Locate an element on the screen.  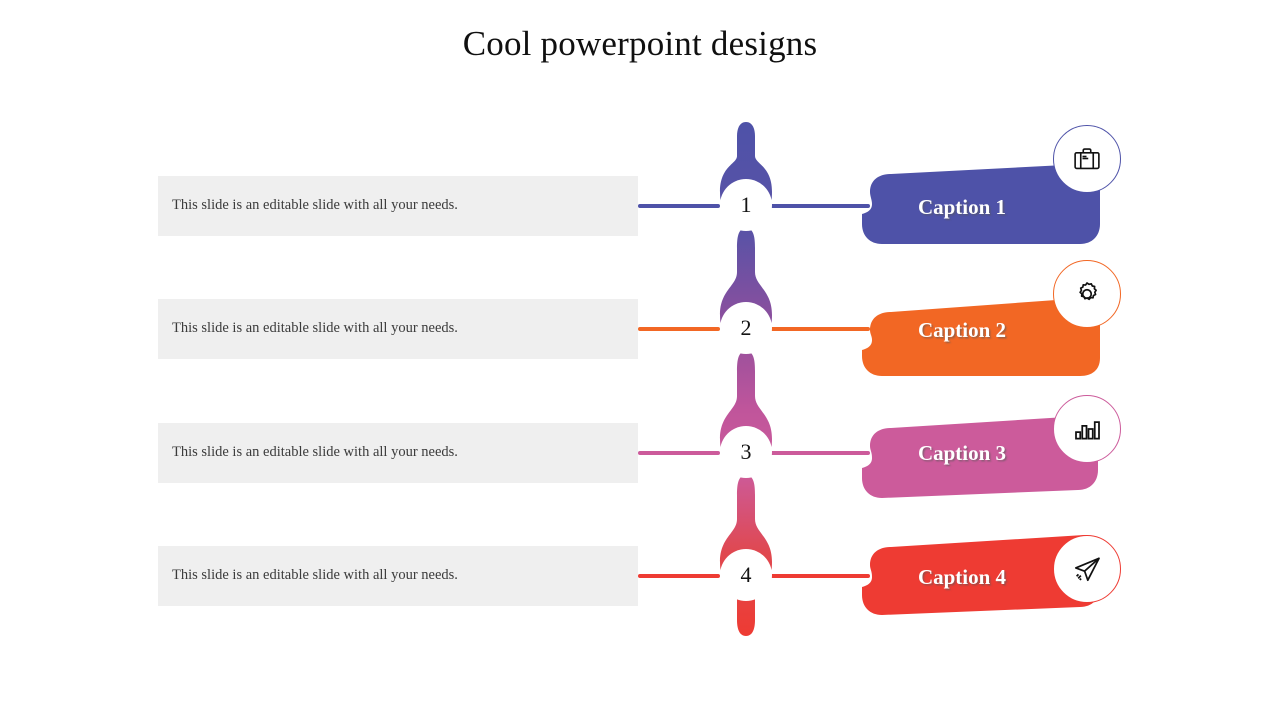
step-number-text-1: 1 is located at coordinates (746, 204).